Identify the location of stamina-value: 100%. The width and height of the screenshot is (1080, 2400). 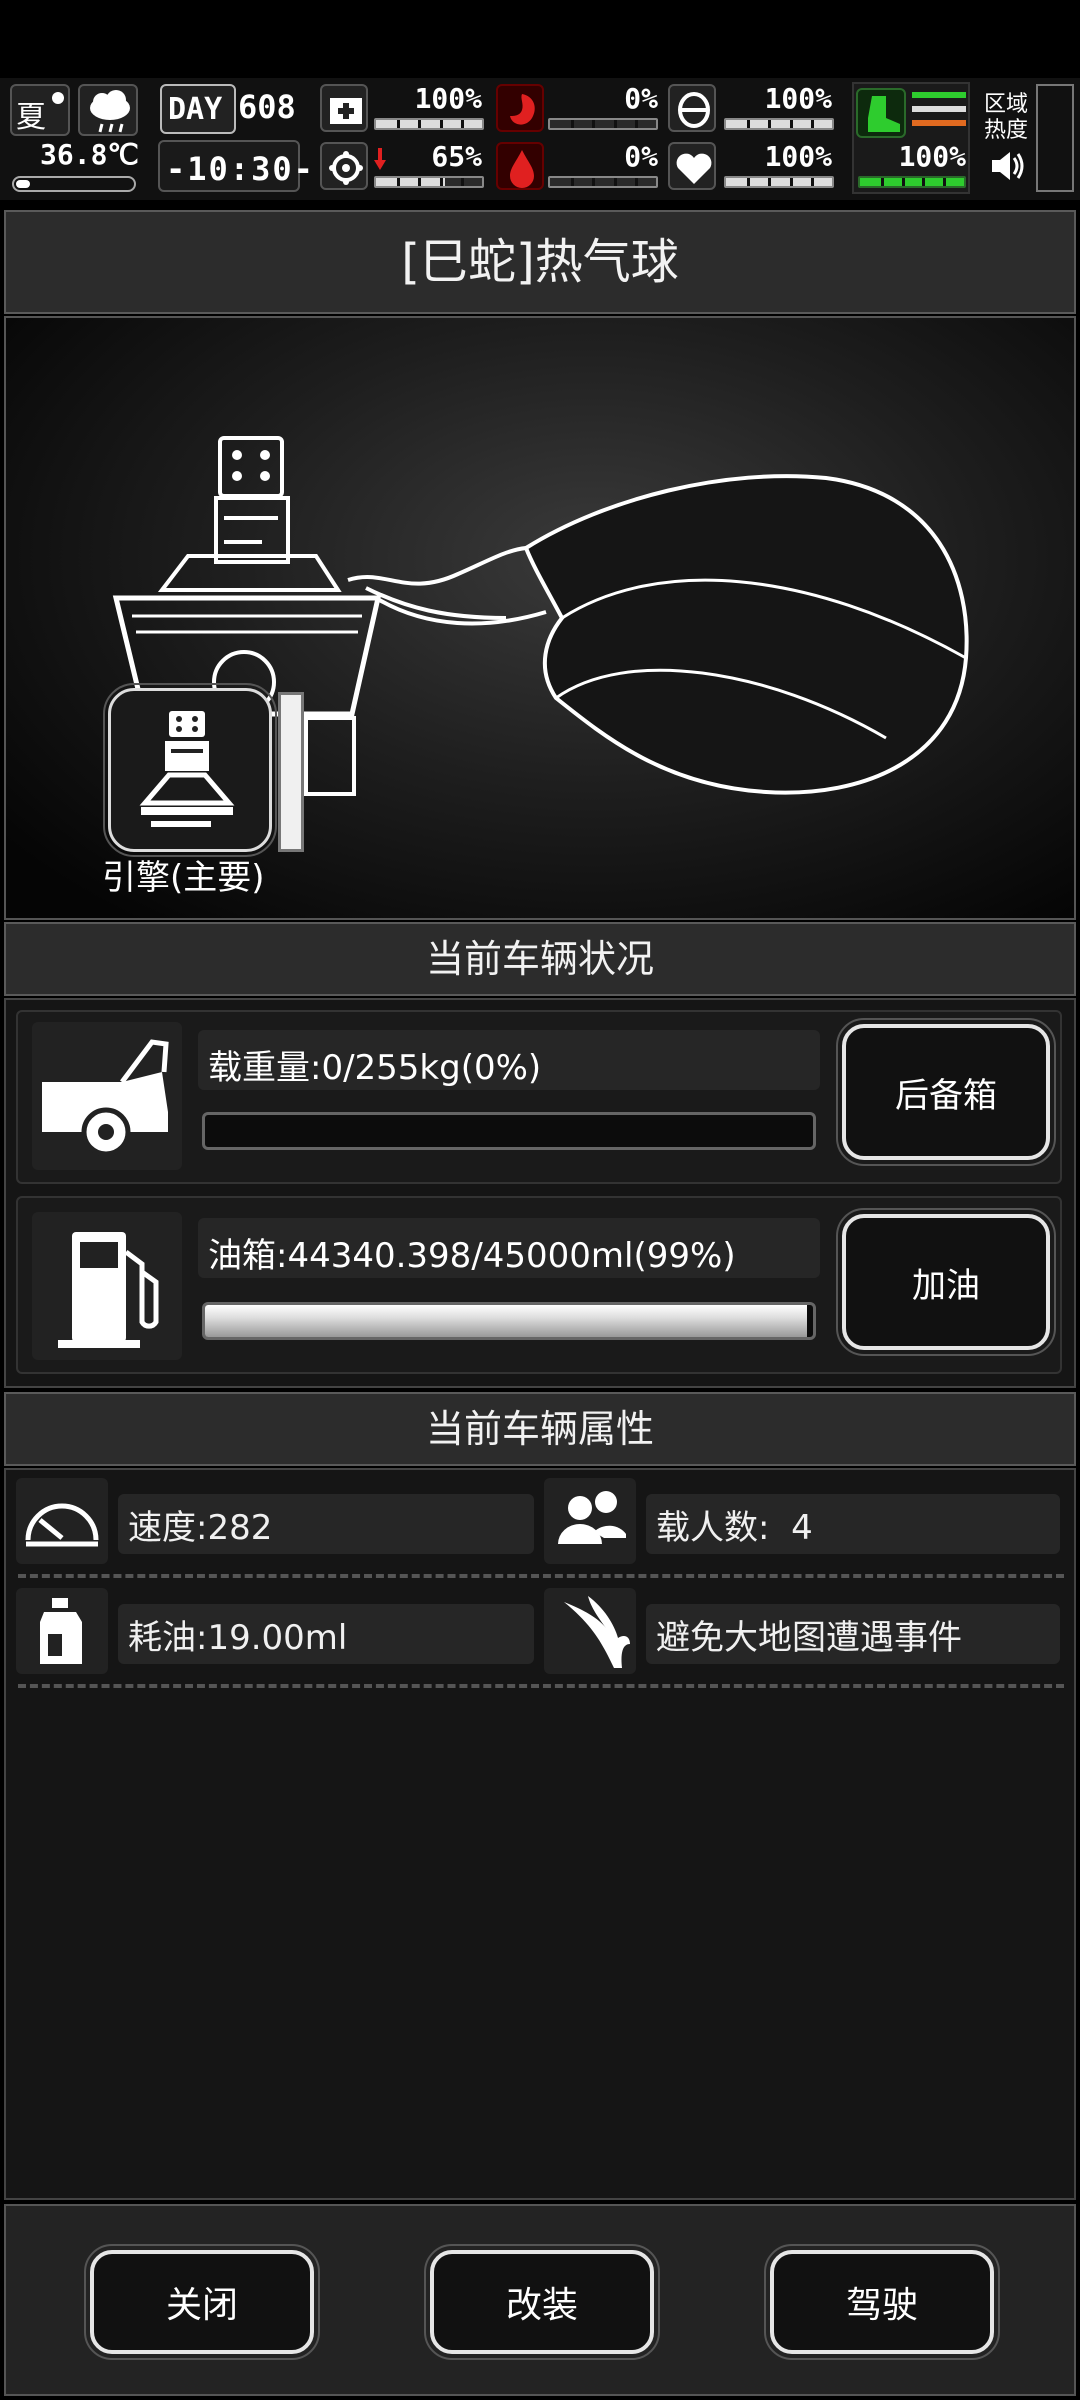
(932, 156).